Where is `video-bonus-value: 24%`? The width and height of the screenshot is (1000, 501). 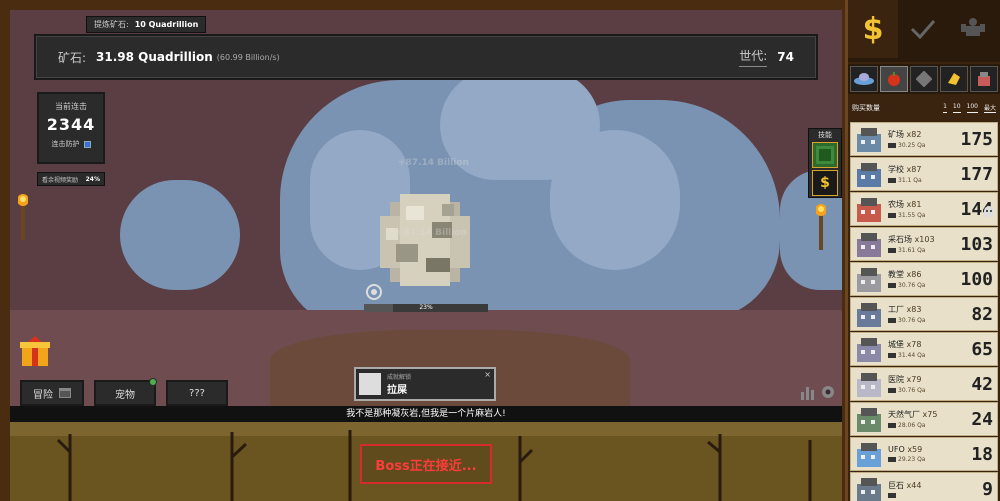
video-bonus-value: 24% is located at coordinates (92, 179).